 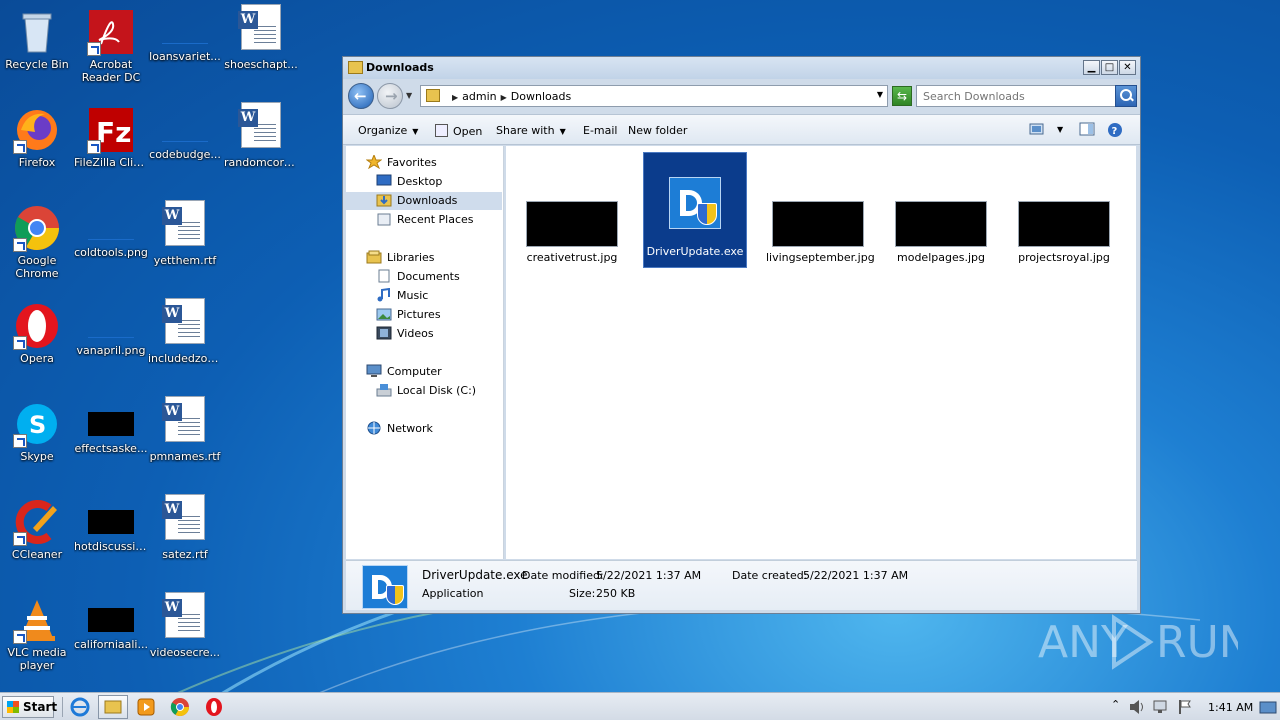 I want to click on desktop-icon-satez: W satez.rtf, so click(x=185, y=537).